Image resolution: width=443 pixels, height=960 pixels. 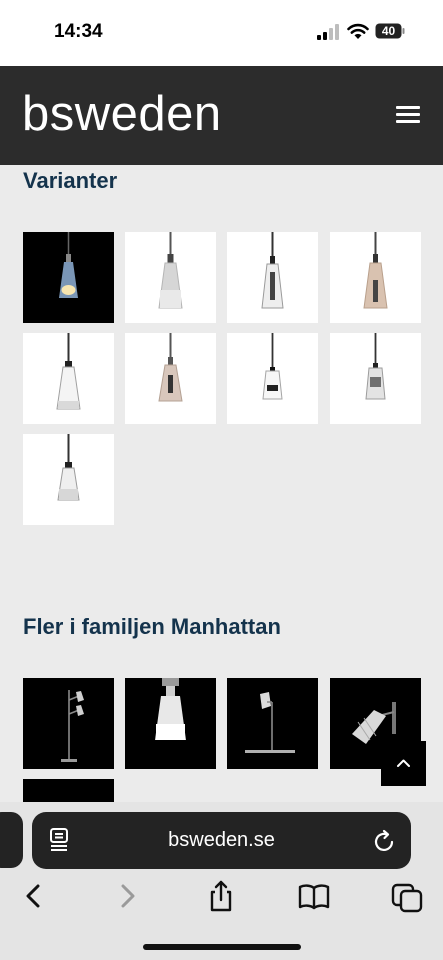 I want to click on tabs-icon, so click(x=407, y=898).